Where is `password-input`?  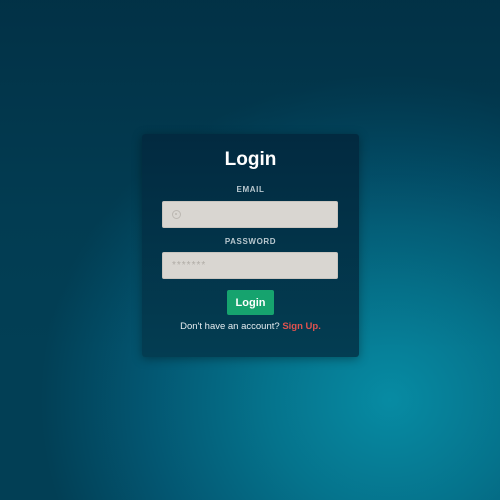
password-input is located at coordinates (252, 265).